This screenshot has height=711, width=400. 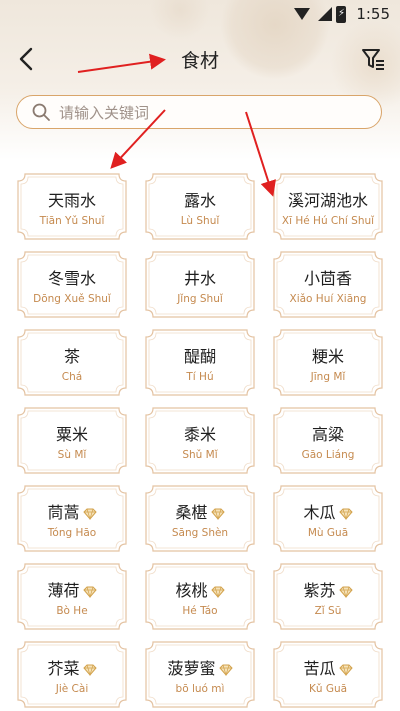 I want to click on ingredient-name: 薄荷, so click(x=72, y=589).